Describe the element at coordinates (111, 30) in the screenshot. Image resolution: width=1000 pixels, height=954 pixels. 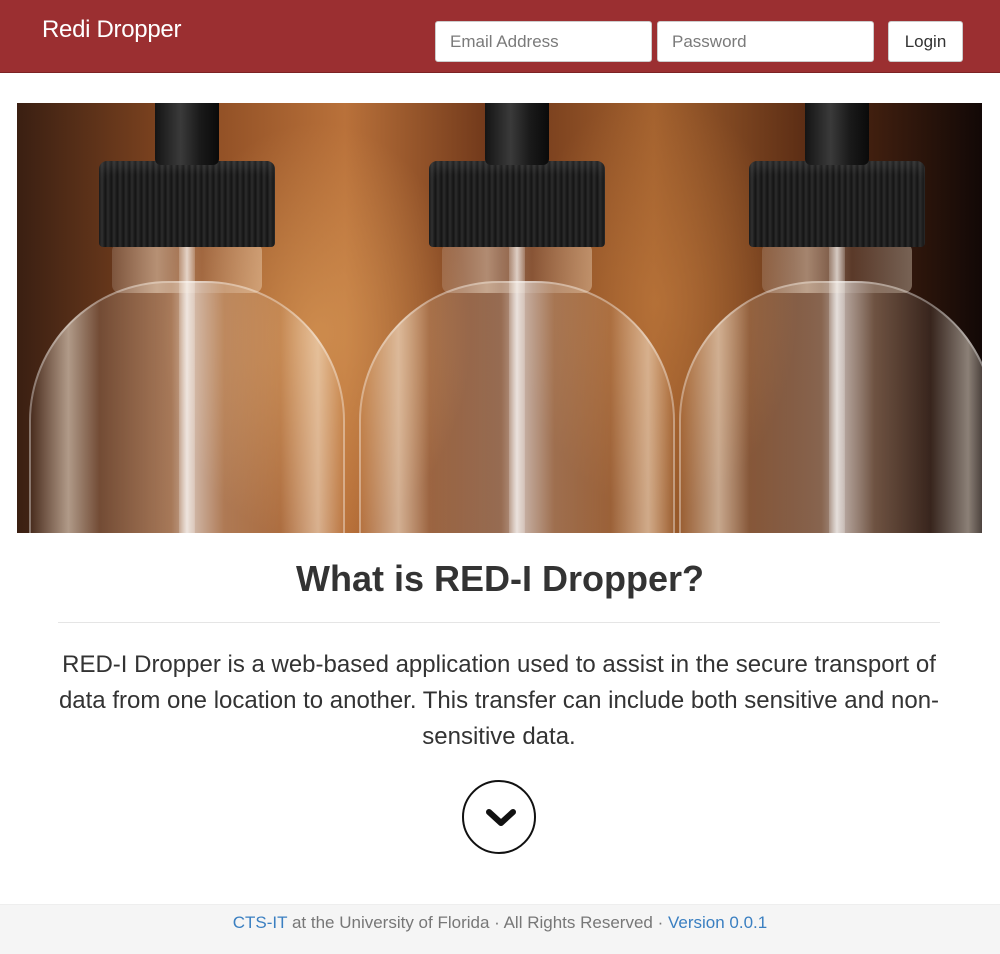
I see `brand-link: Redi Dropper` at that location.